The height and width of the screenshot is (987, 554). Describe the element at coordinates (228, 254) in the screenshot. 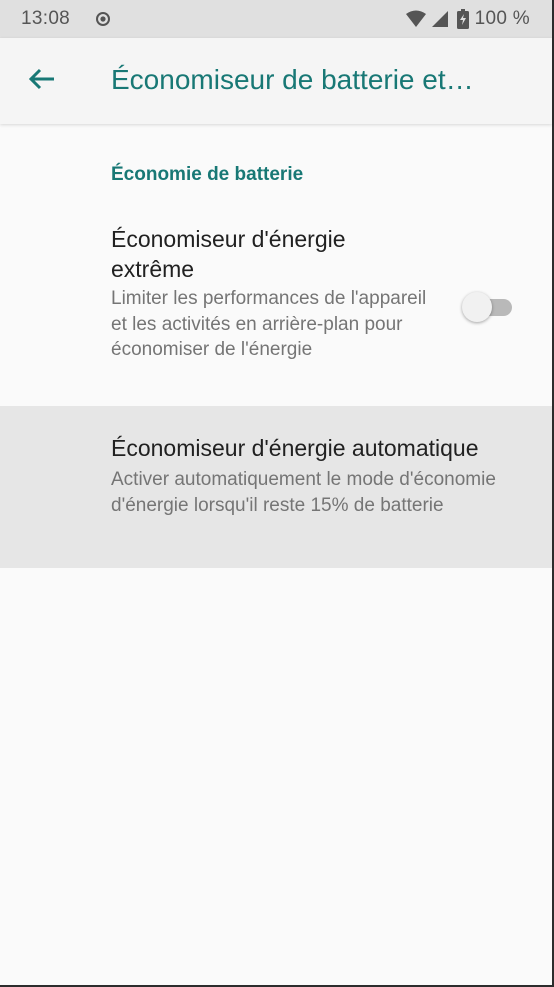

I see `pref-title: Économiseur d'énergie extrême` at that location.